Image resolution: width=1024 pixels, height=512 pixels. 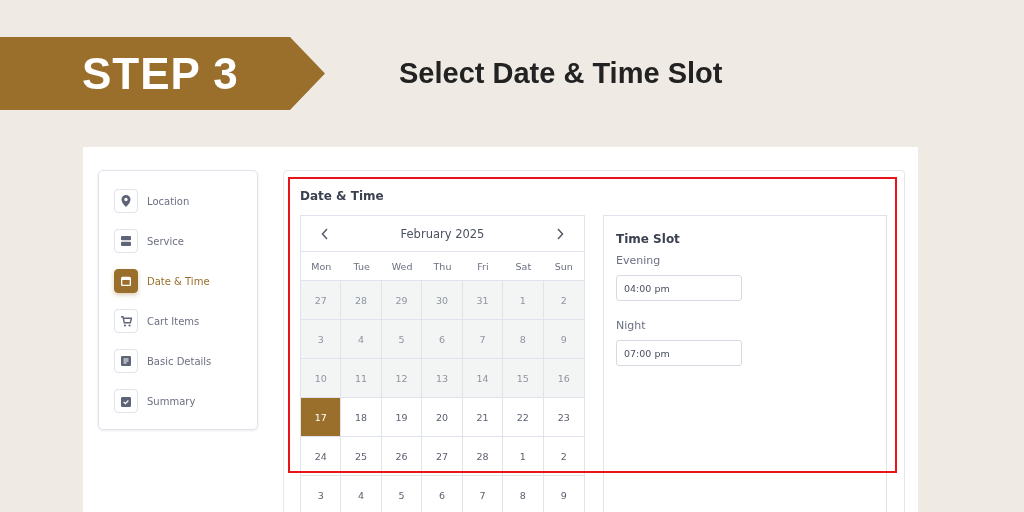 What do you see at coordinates (321, 417) in the screenshot?
I see `day-cell: 17` at bounding box center [321, 417].